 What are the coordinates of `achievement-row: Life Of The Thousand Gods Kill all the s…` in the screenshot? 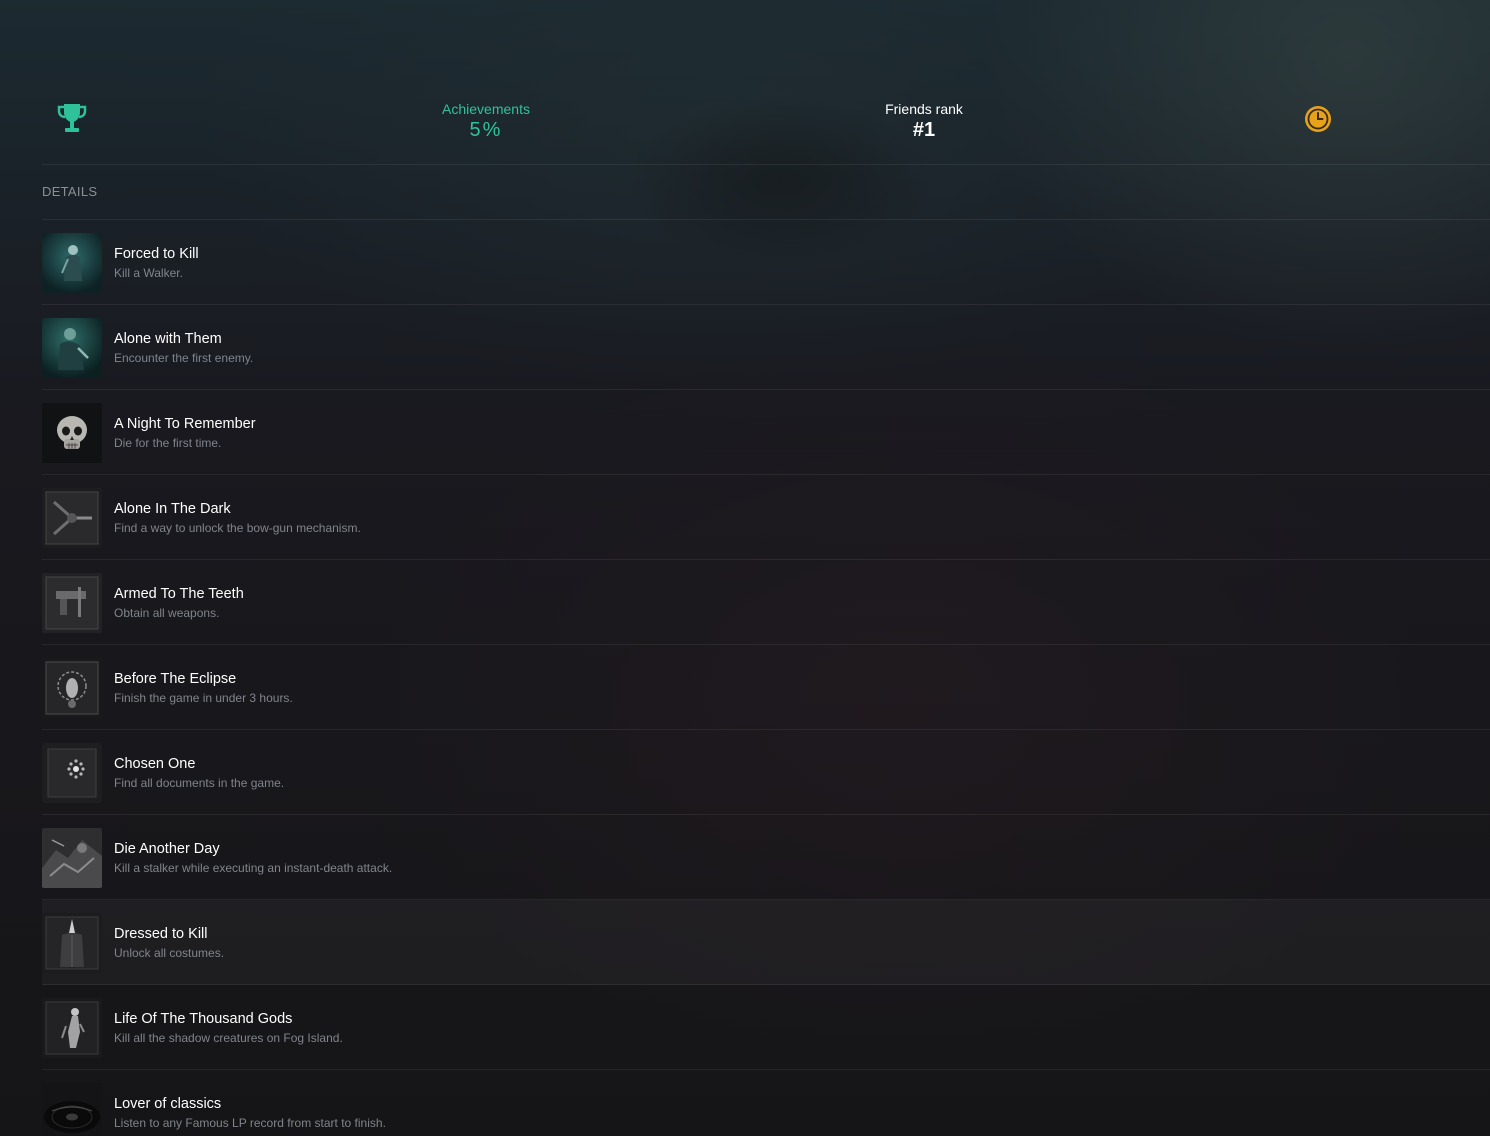 It's located at (766, 1027).